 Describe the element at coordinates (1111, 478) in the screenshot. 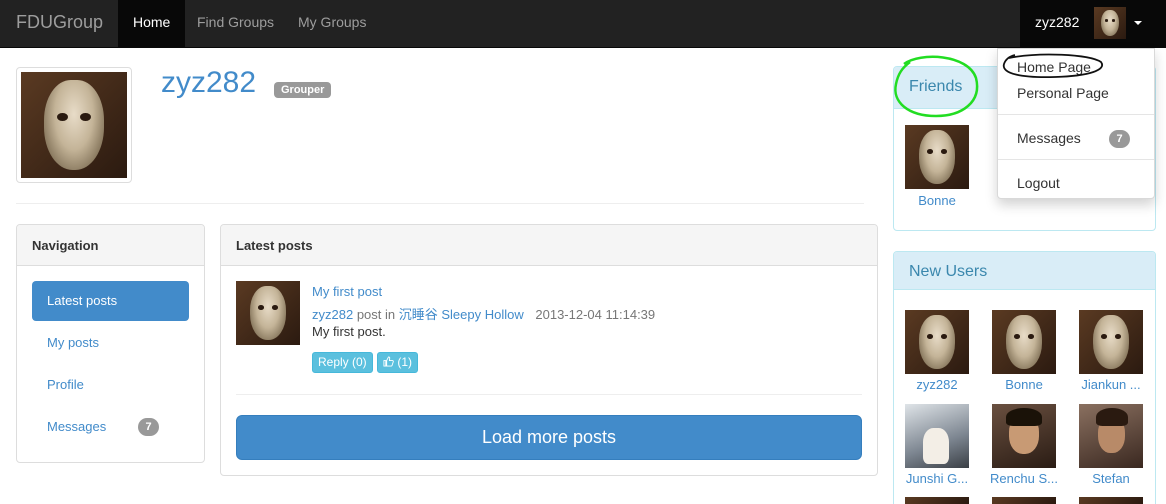

I see `user-name-link: Stefan` at that location.